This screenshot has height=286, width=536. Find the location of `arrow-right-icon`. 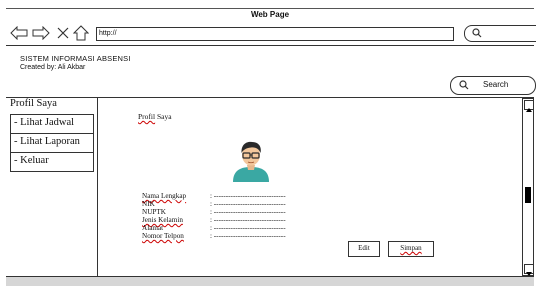

arrow-right-icon is located at coordinates (41, 33).